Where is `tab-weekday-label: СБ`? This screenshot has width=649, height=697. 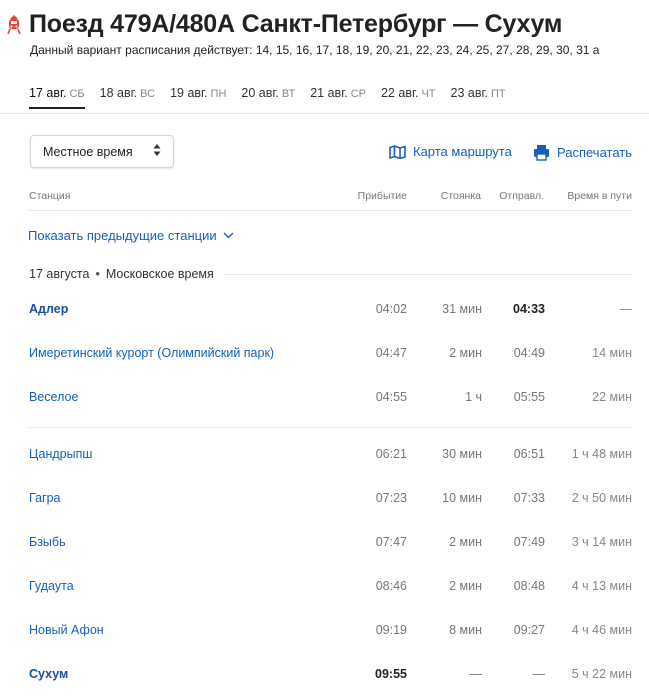 tab-weekday-label: СБ is located at coordinates (77, 94).